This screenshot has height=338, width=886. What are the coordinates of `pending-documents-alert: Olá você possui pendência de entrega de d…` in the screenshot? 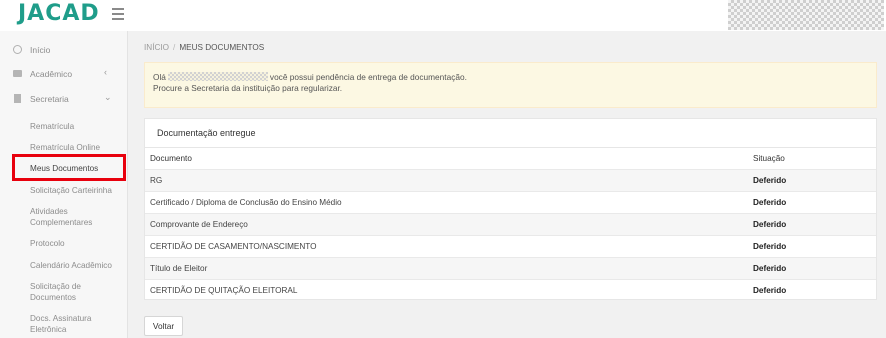 It's located at (510, 85).